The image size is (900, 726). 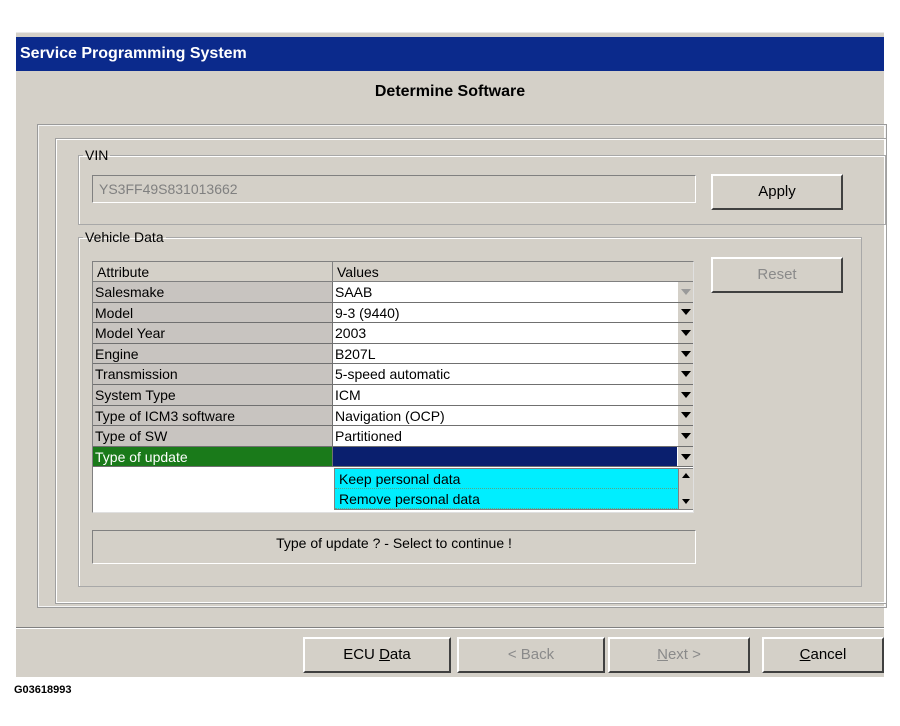 I want to click on row-value: 9-3 (9440), so click(x=367, y=312).